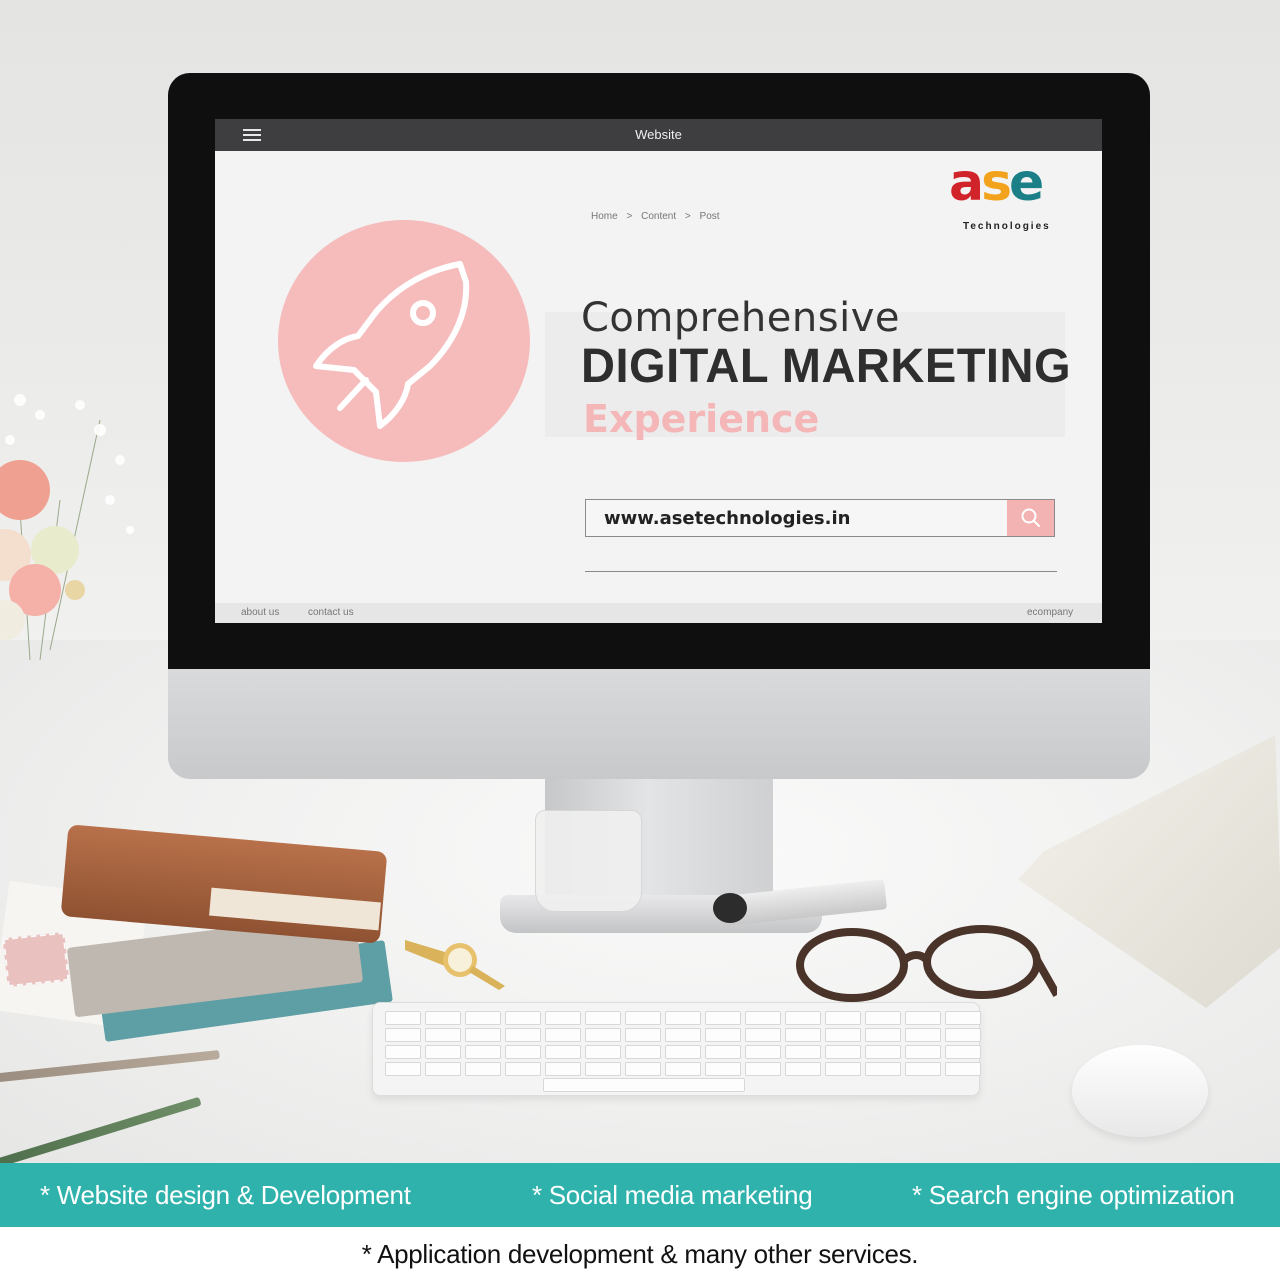 This screenshot has width=1280, height=1280. What do you see at coordinates (260, 612) in the screenshot?
I see `footer-link-about: about us` at bounding box center [260, 612].